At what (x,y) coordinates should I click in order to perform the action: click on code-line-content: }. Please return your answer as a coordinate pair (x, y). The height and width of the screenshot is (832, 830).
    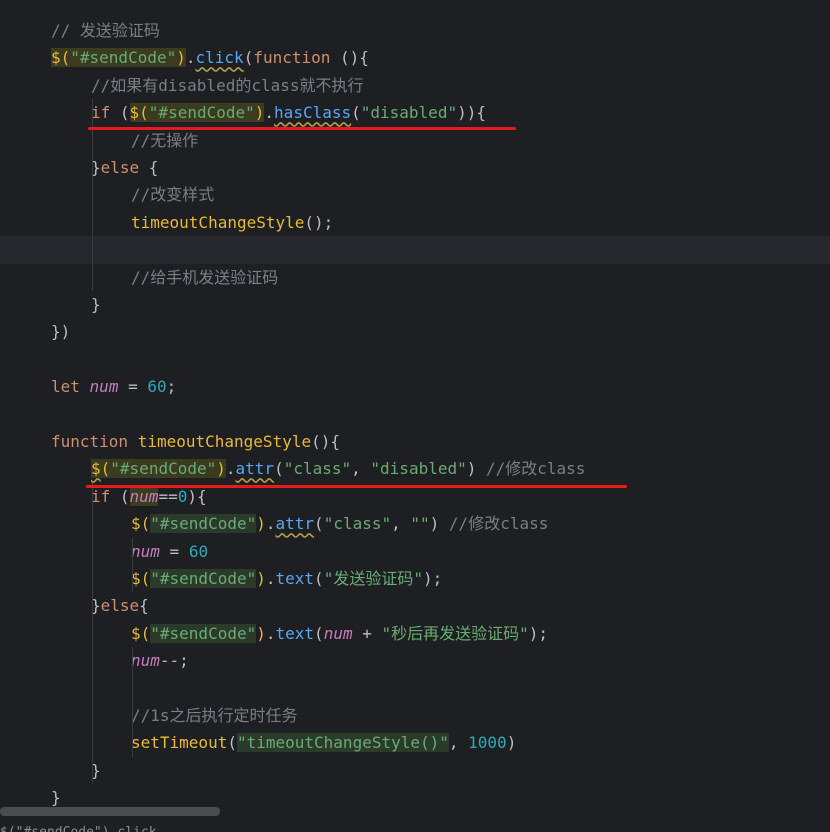
    Looking at the image, I should click on (96, 304).